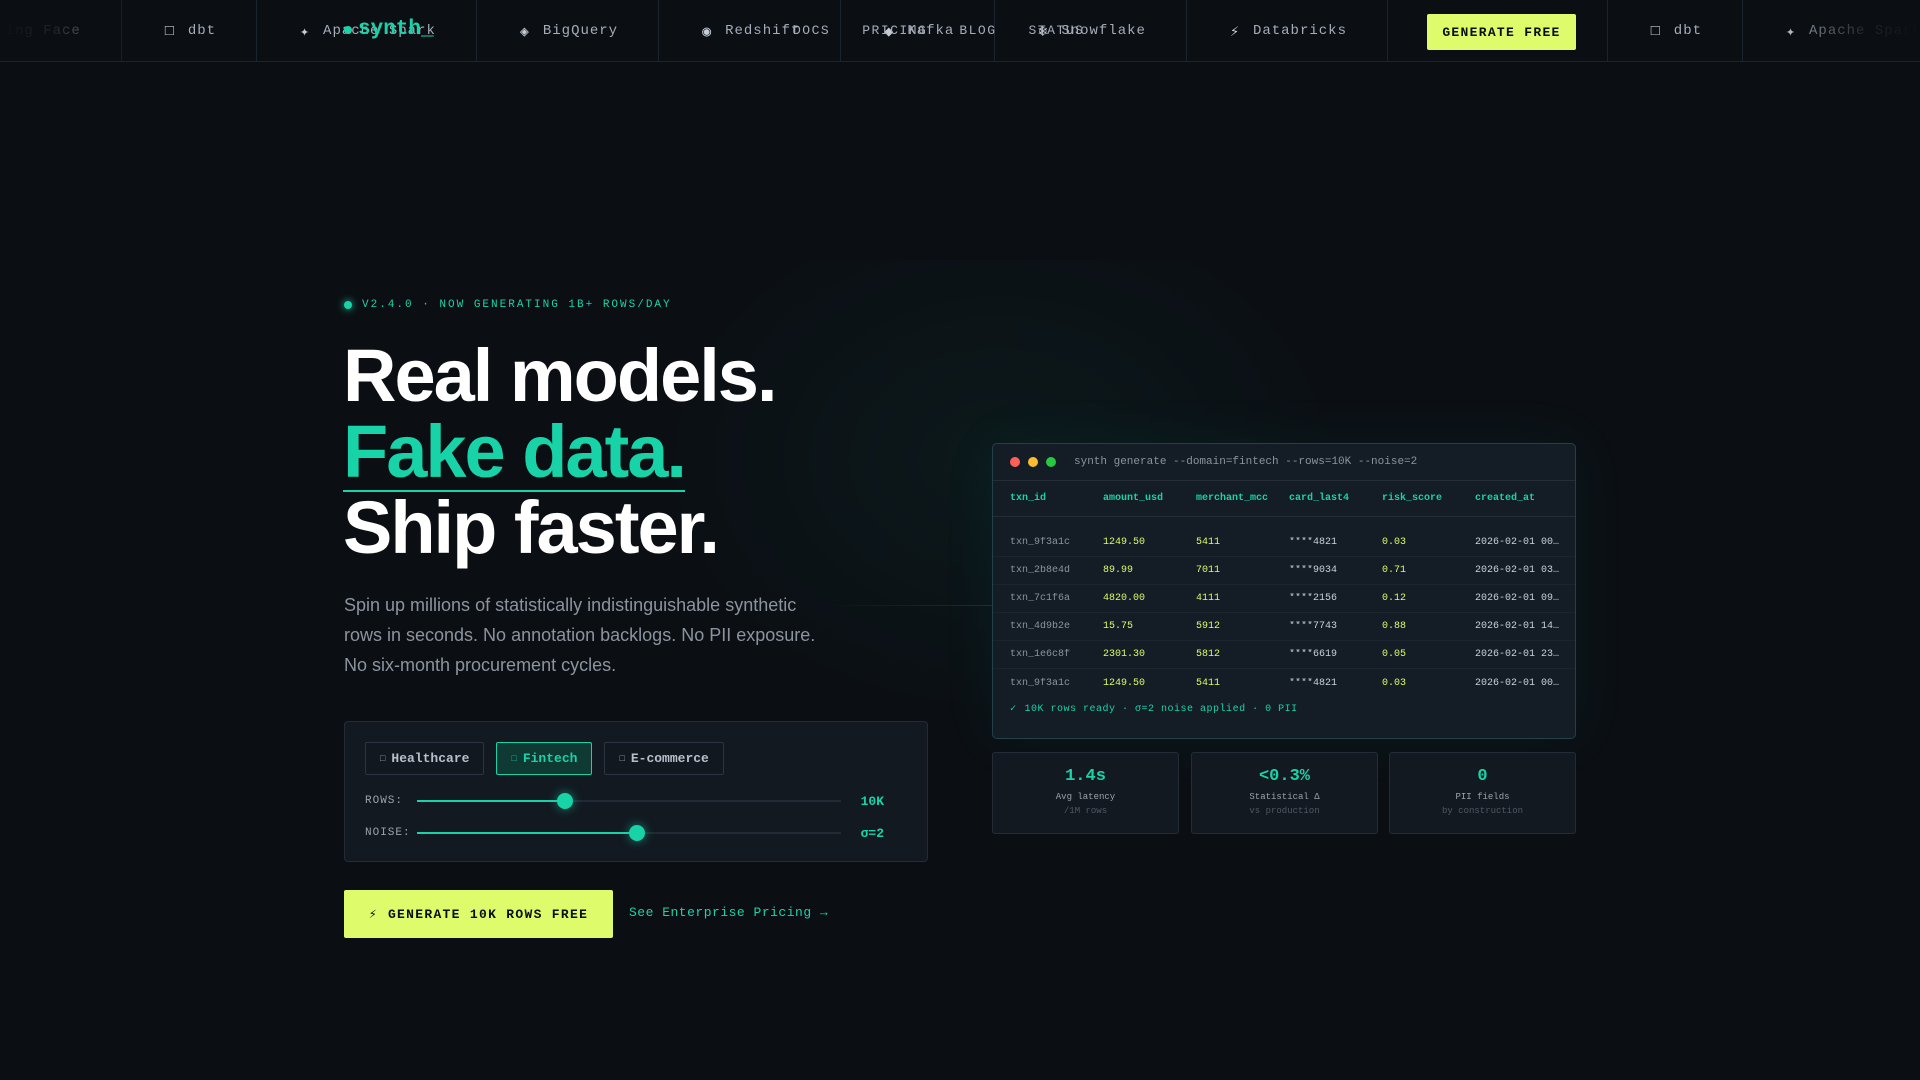 The image size is (1920, 1080). What do you see at coordinates (430, 758) in the screenshot?
I see `tab-label: Healthcare` at bounding box center [430, 758].